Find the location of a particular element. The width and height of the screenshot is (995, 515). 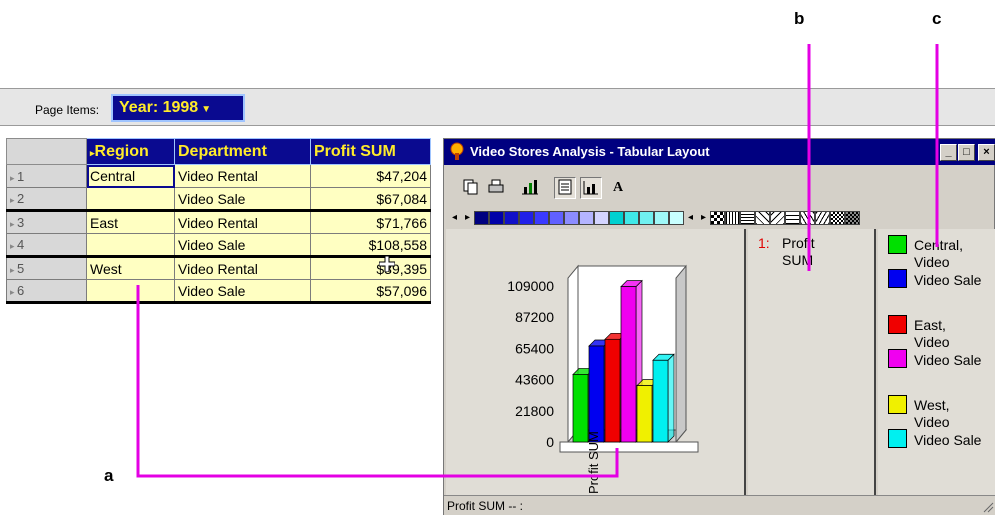

color-palette: ◂ ▸ ◂ ▸ is located at coordinates (654, 219).